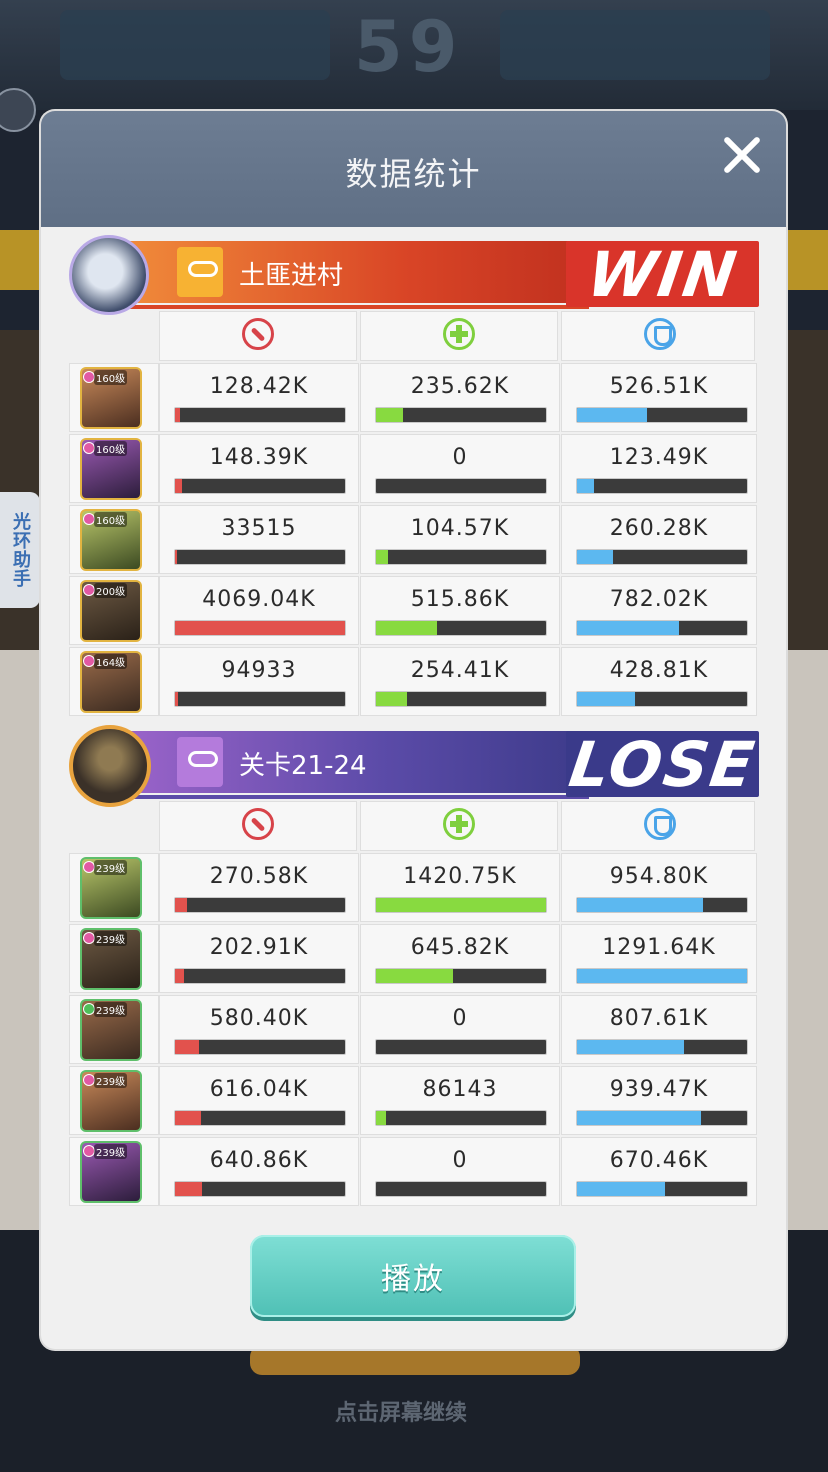 Image resolution: width=828 pixels, height=1472 pixels. What do you see at coordinates (460, 681) in the screenshot?
I see `heal-cell: 254.41K` at bounding box center [460, 681].